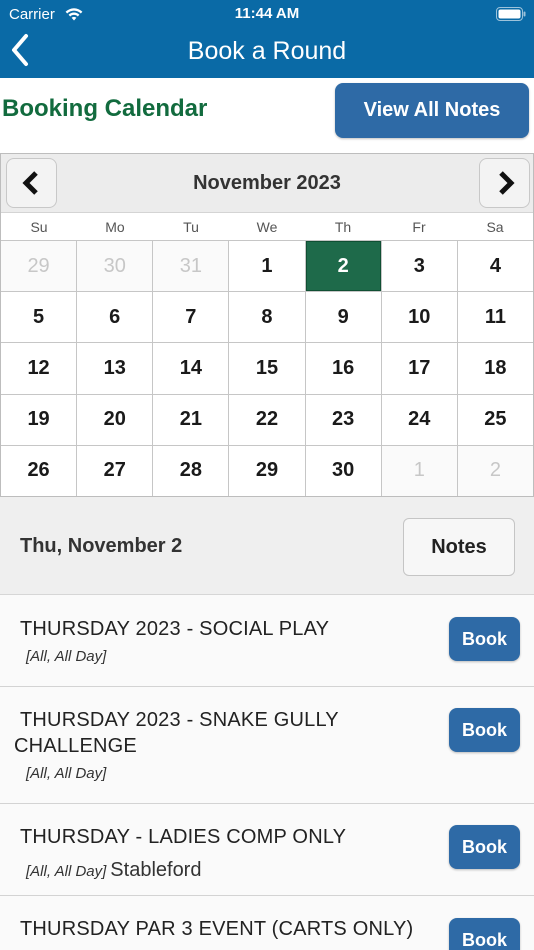 The width and height of the screenshot is (534, 950). What do you see at coordinates (156, 870) in the screenshot?
I see `event-format: Stableford` at bounding box center [156, 870].